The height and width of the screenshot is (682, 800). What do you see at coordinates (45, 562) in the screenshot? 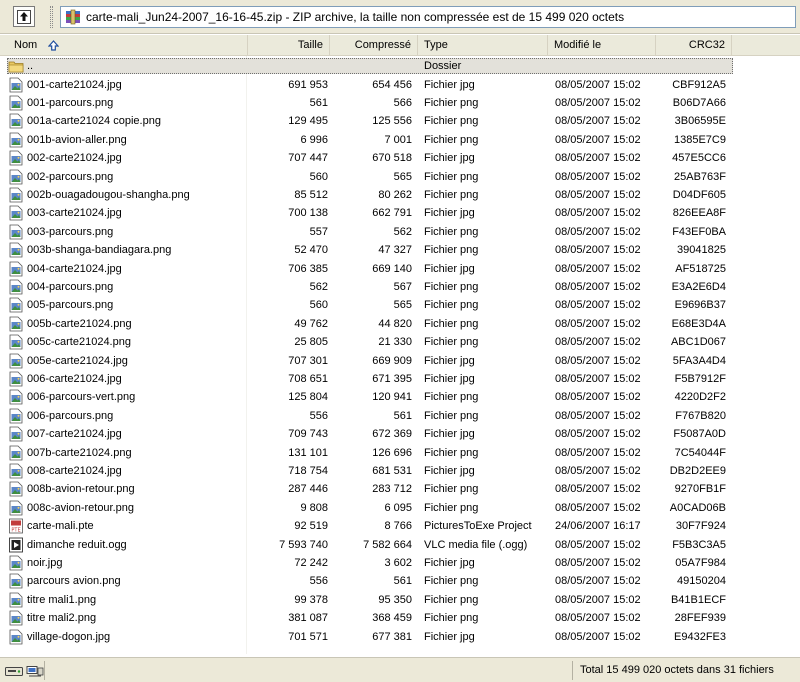
I see `file-name: noir.jpg` at bounding box center [45, 562].